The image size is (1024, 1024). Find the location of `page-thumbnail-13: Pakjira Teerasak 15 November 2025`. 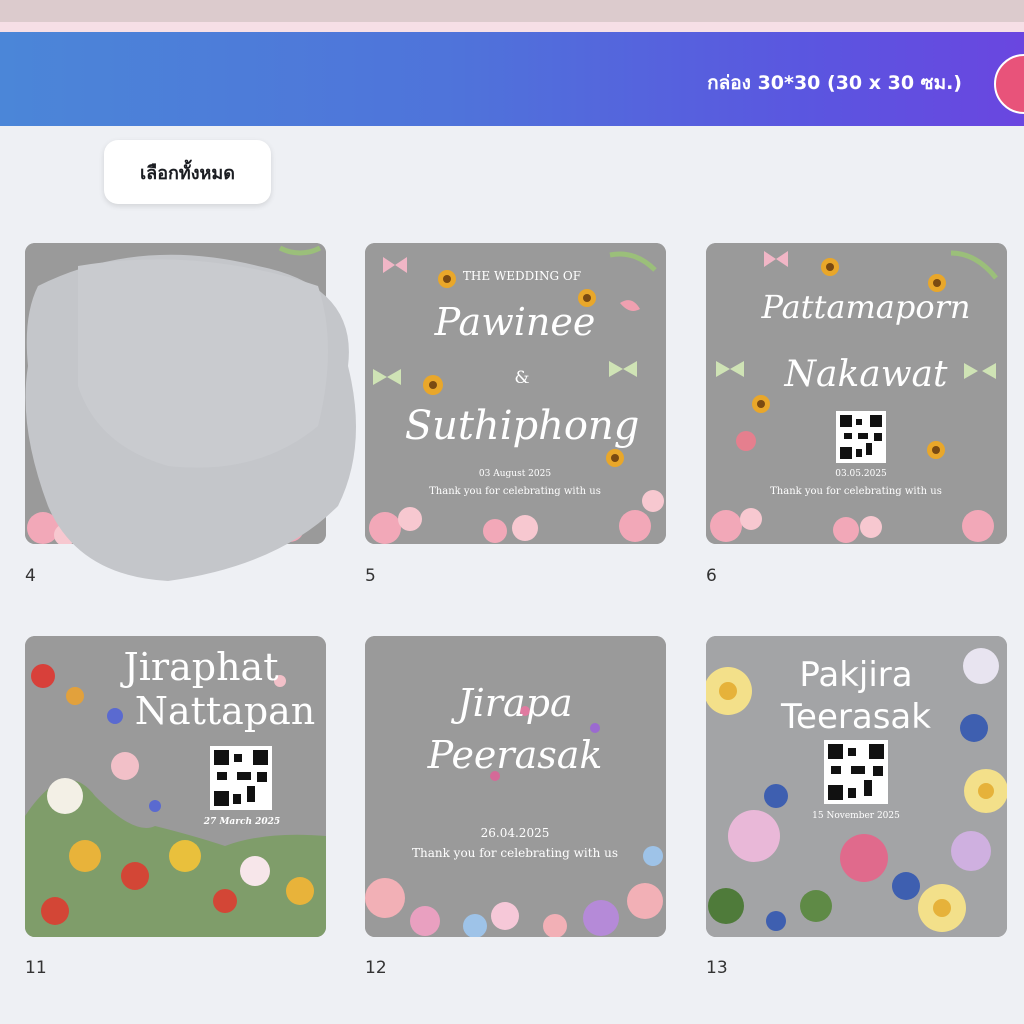

page-thumbnail-13: Pakjira Teerasak 15 November 2025 is located at coordinates (856, 786).